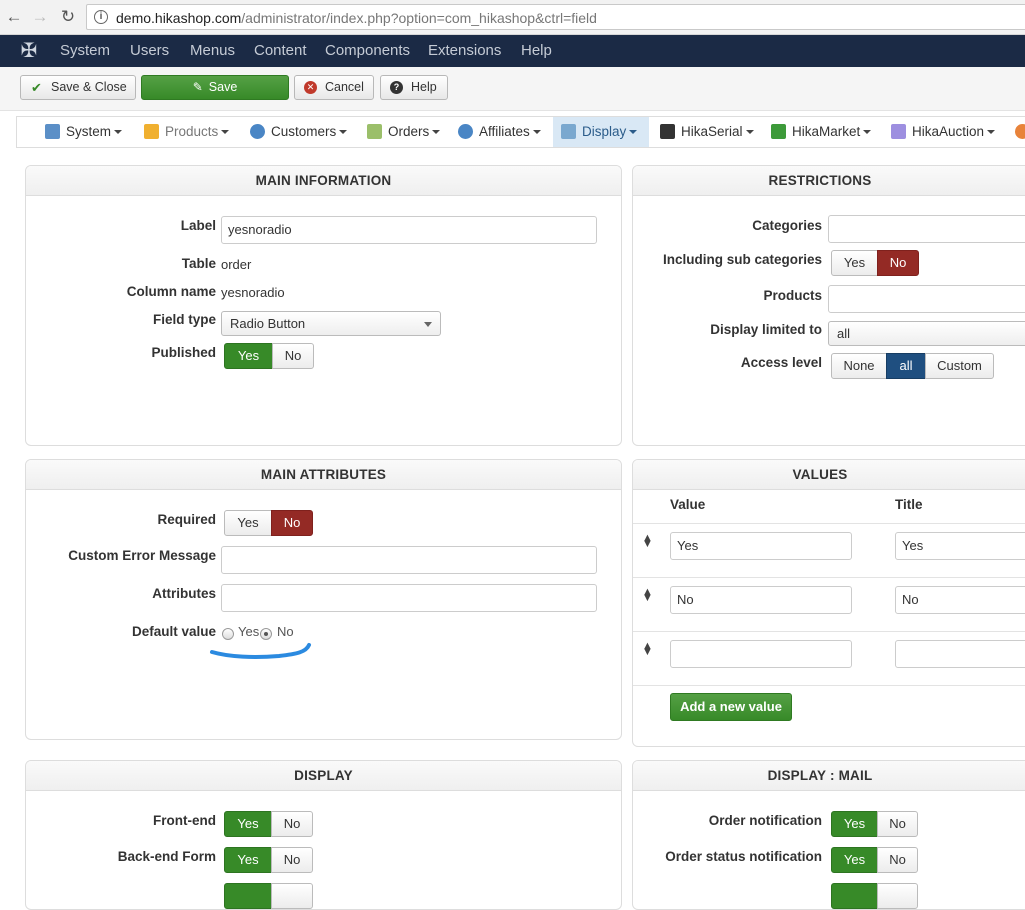 The width and height of the screenshot is (1025, 910). I want to click on field-type-select: Radio Button, so click(331, 323).